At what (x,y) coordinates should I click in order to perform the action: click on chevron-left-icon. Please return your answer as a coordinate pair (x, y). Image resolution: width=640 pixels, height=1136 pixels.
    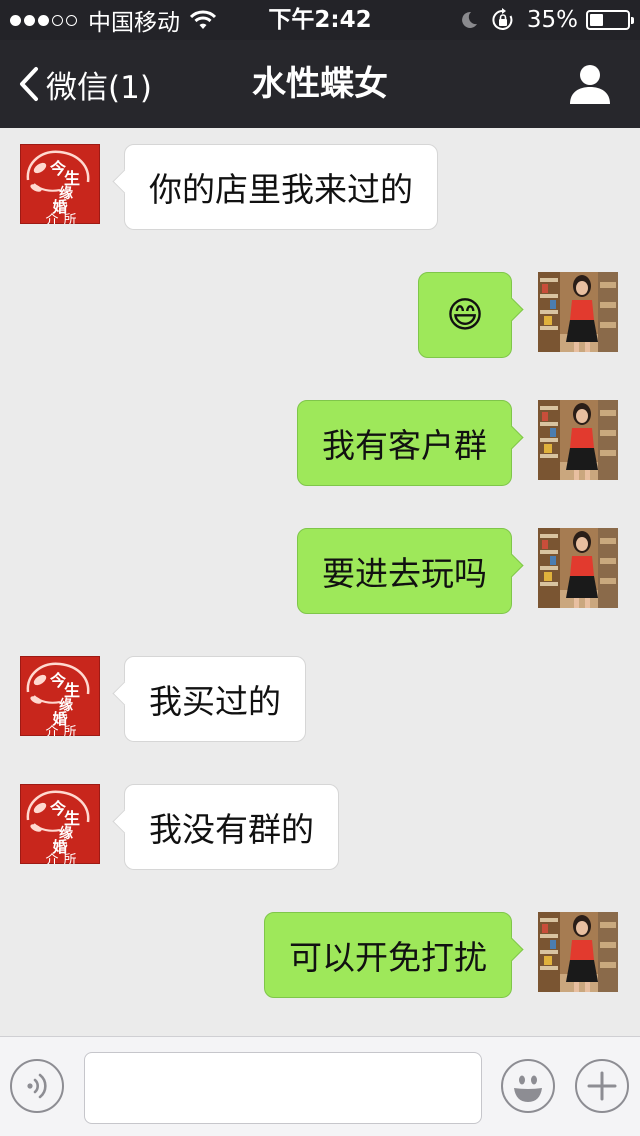
    Looking at the image, I should click on (29, 84).